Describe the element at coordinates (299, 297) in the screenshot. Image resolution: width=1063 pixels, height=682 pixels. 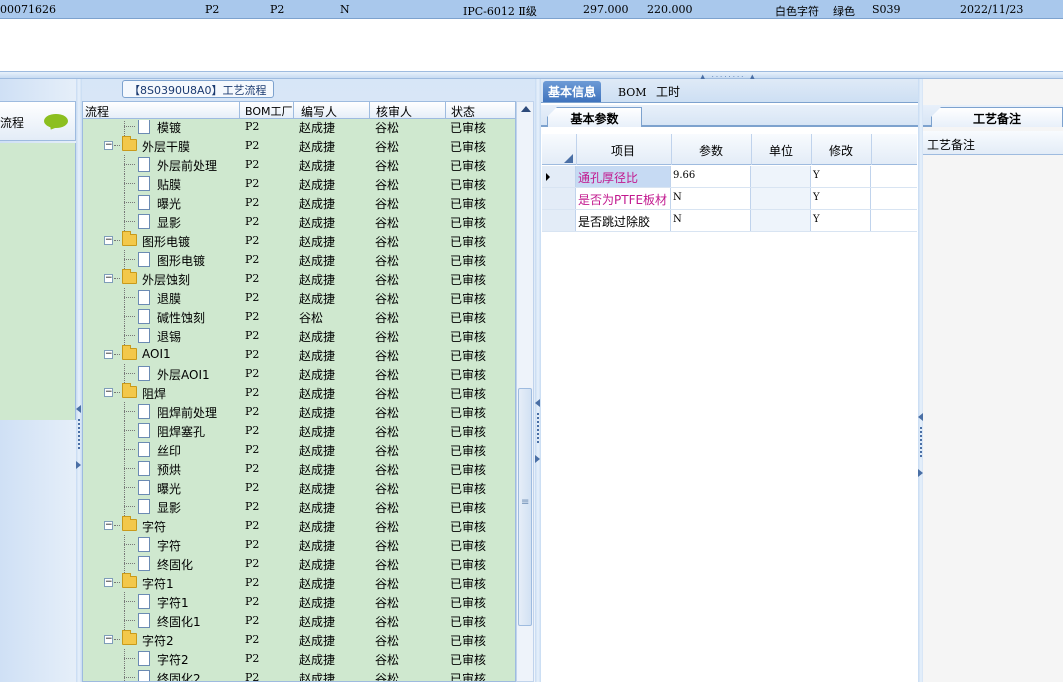
I see `process-row: 退膜 P2 赵成捷 谷松 已审核` at that location.